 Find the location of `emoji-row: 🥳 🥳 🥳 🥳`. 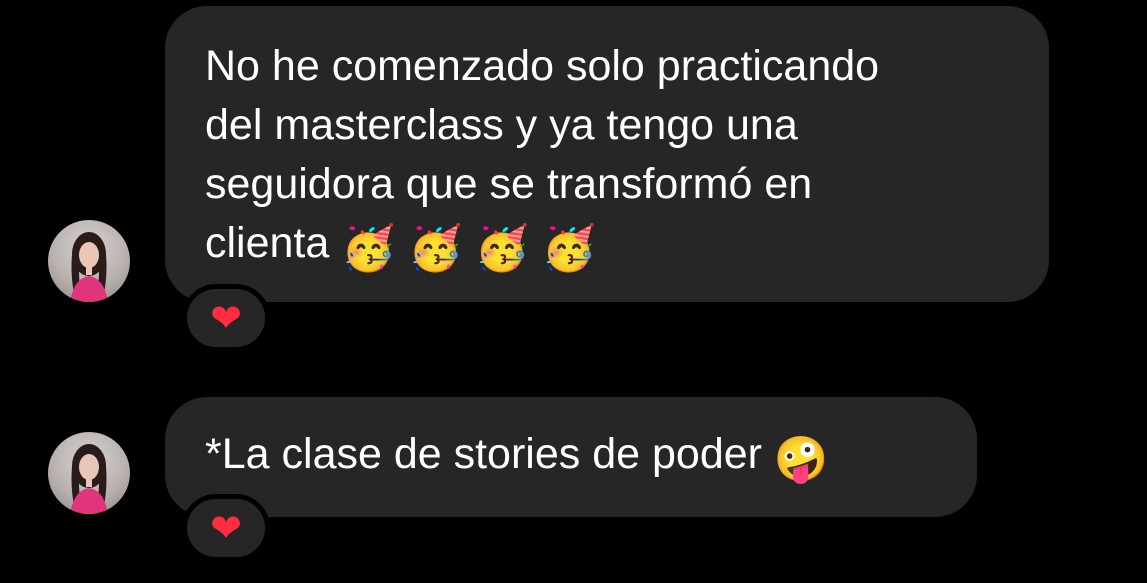

emoji-row: 🥳 🥳 🥳 🥳 is located at coordinates (468, 245).